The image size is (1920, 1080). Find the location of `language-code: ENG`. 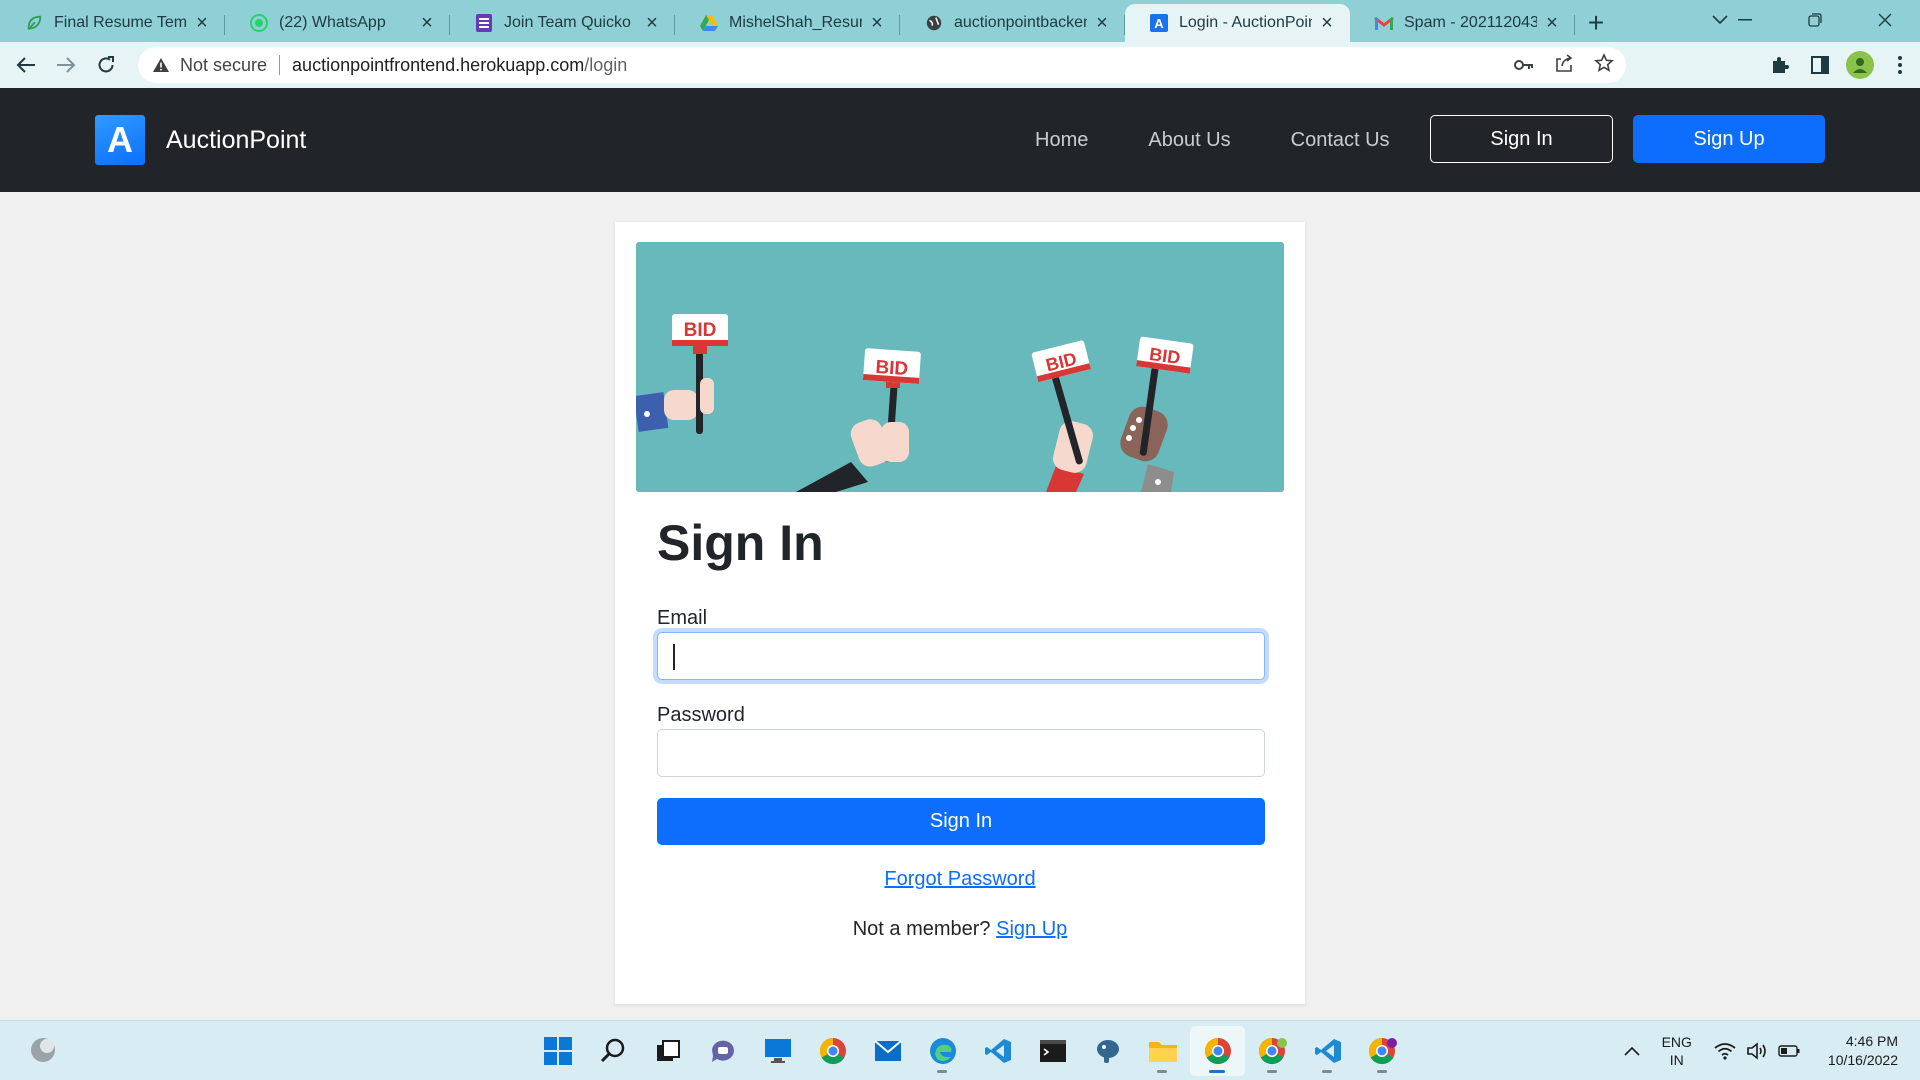

language-code: ENG is located at coordinates (1676, 1042).